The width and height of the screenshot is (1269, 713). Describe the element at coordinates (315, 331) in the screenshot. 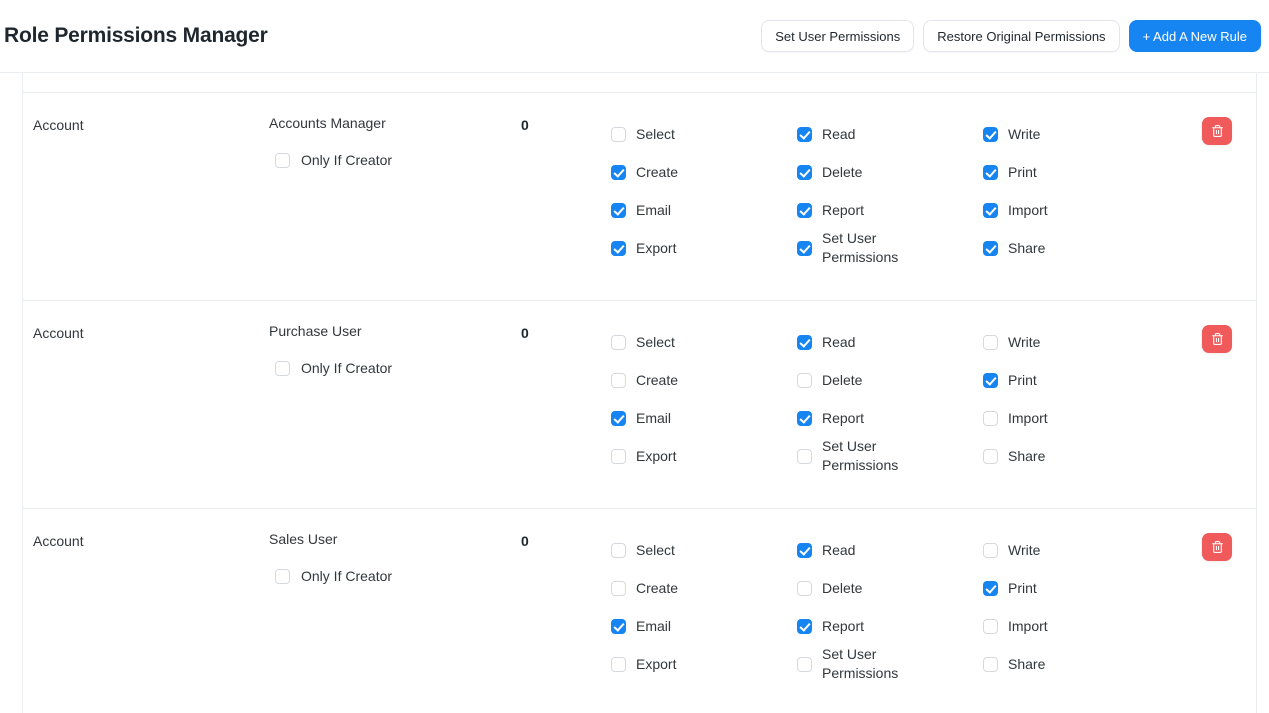

I see `row-role-name: Purchase User` at that location.